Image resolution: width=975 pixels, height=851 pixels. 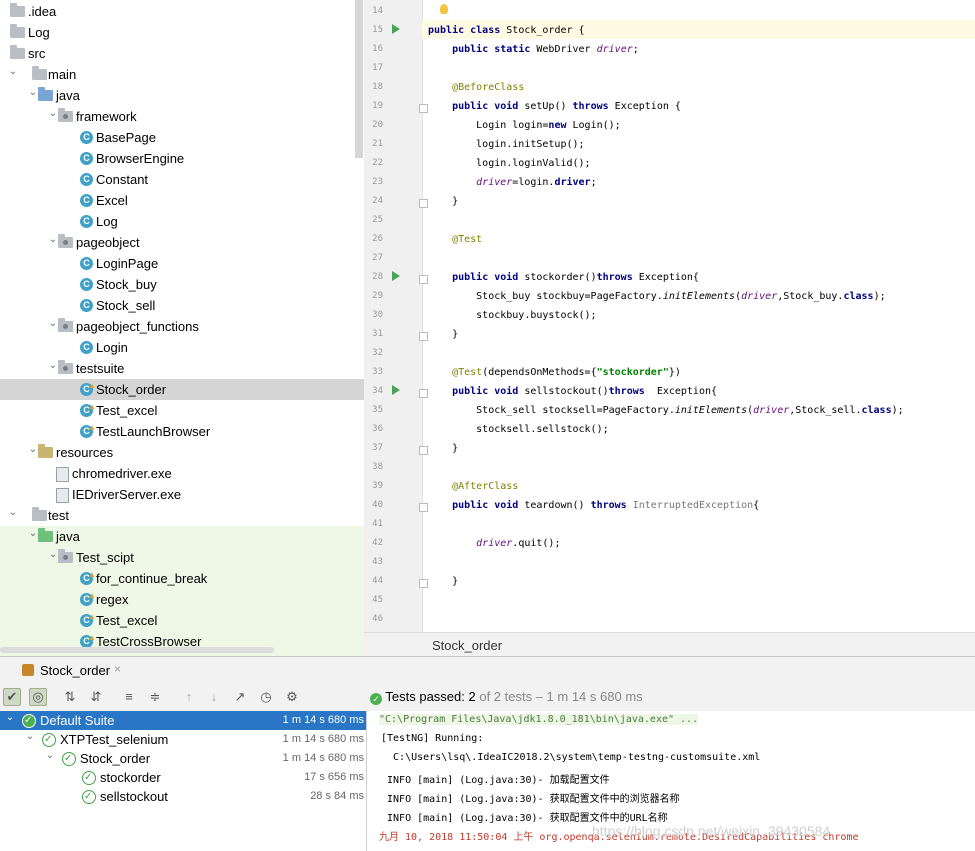 I want to click on test-result-row: ⌄ Default Suite 1 m 14 s 680 ms, so click(x=183, y=720).